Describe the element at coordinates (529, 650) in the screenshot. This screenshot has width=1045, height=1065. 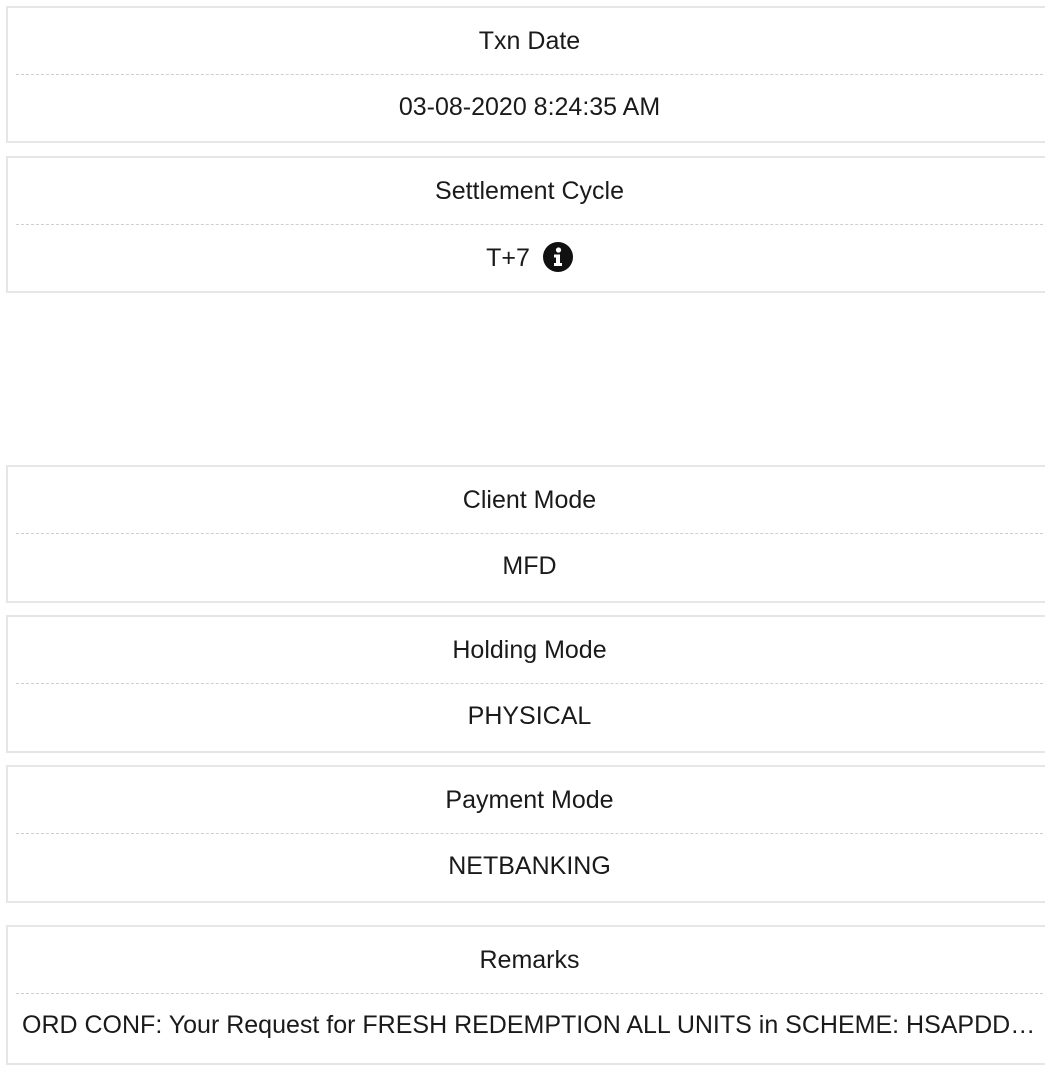
I see `holding-mode-label: Holding Mode` at that location.